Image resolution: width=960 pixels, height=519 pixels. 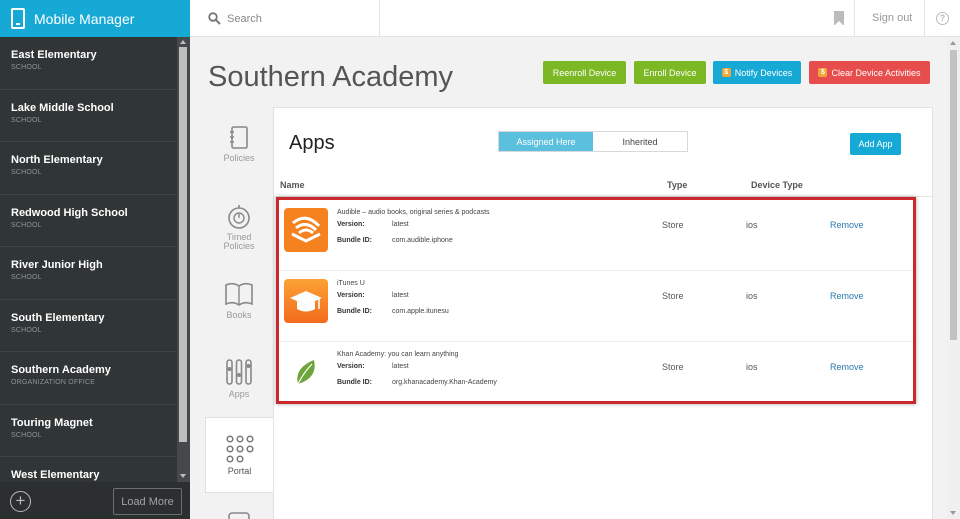 I want to click on sidebar-item-touring-magnet: Touring Magnet SCHOOL, so click(x=88, y=431).